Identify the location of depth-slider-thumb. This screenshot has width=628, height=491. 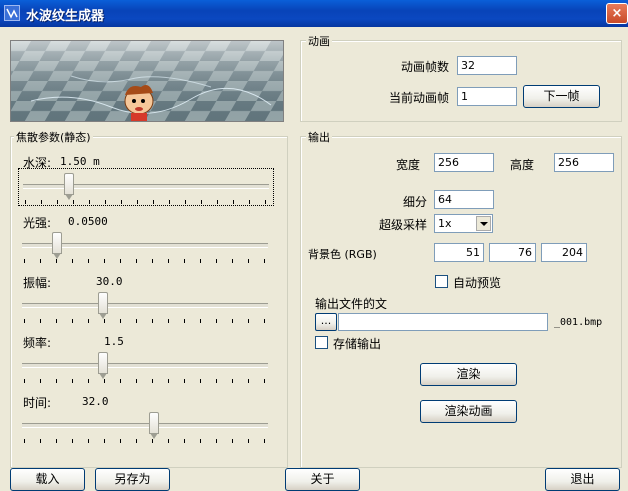
(69, 186).